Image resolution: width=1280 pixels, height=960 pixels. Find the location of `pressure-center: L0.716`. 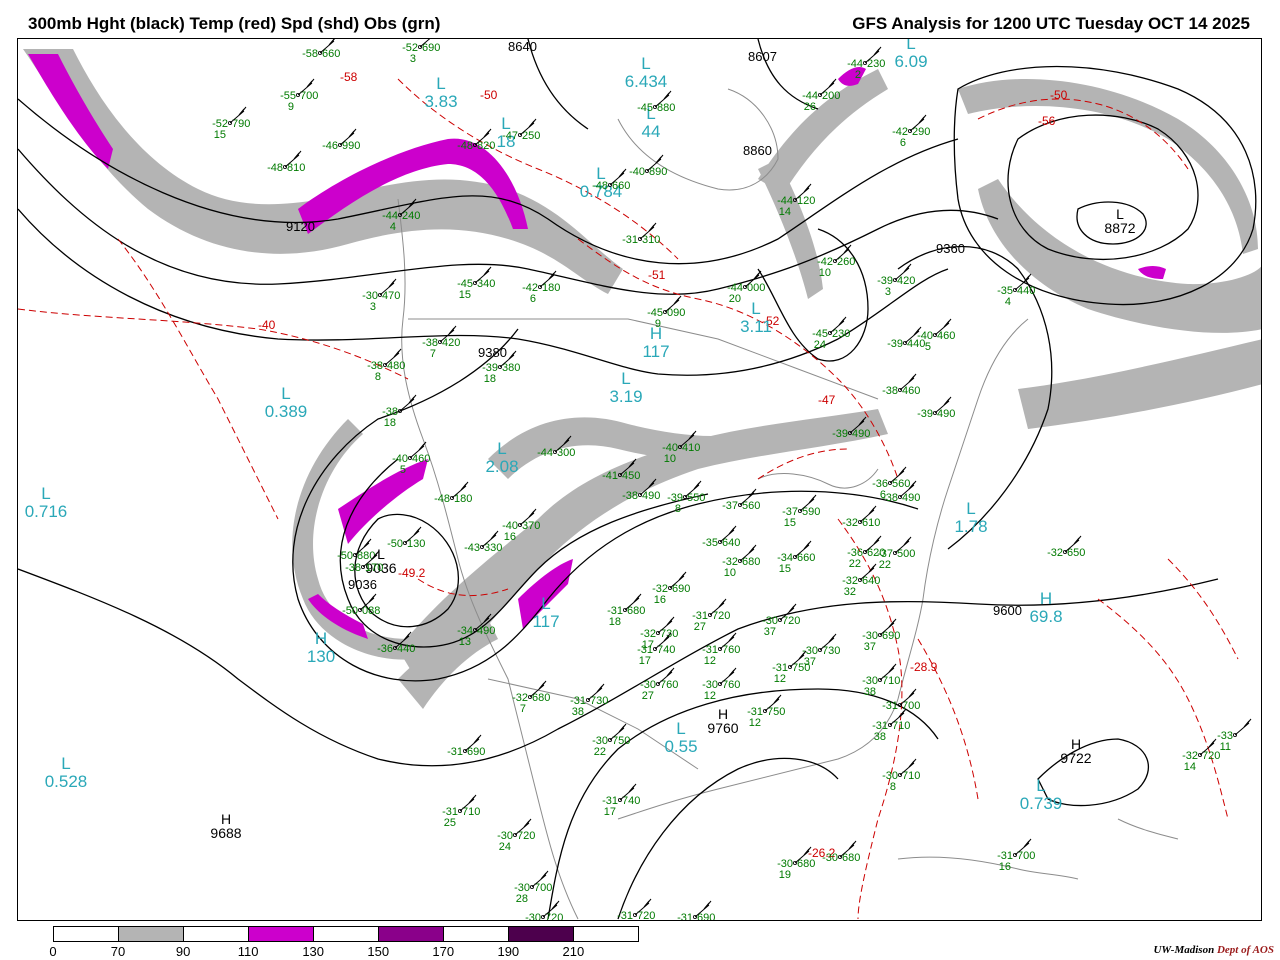

pressure-center: L0.716 is located at coordinates (46, 502).